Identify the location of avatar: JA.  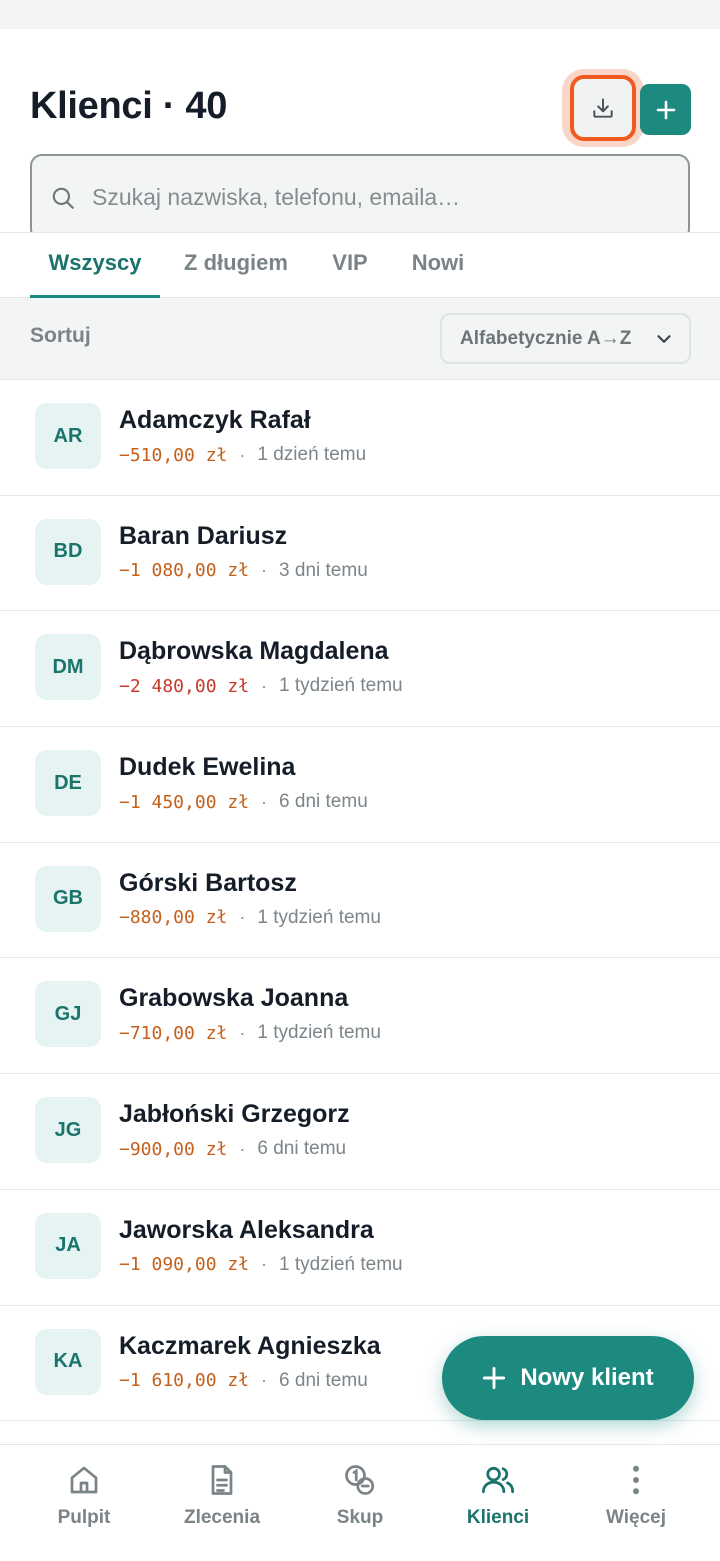
(68, 1245).